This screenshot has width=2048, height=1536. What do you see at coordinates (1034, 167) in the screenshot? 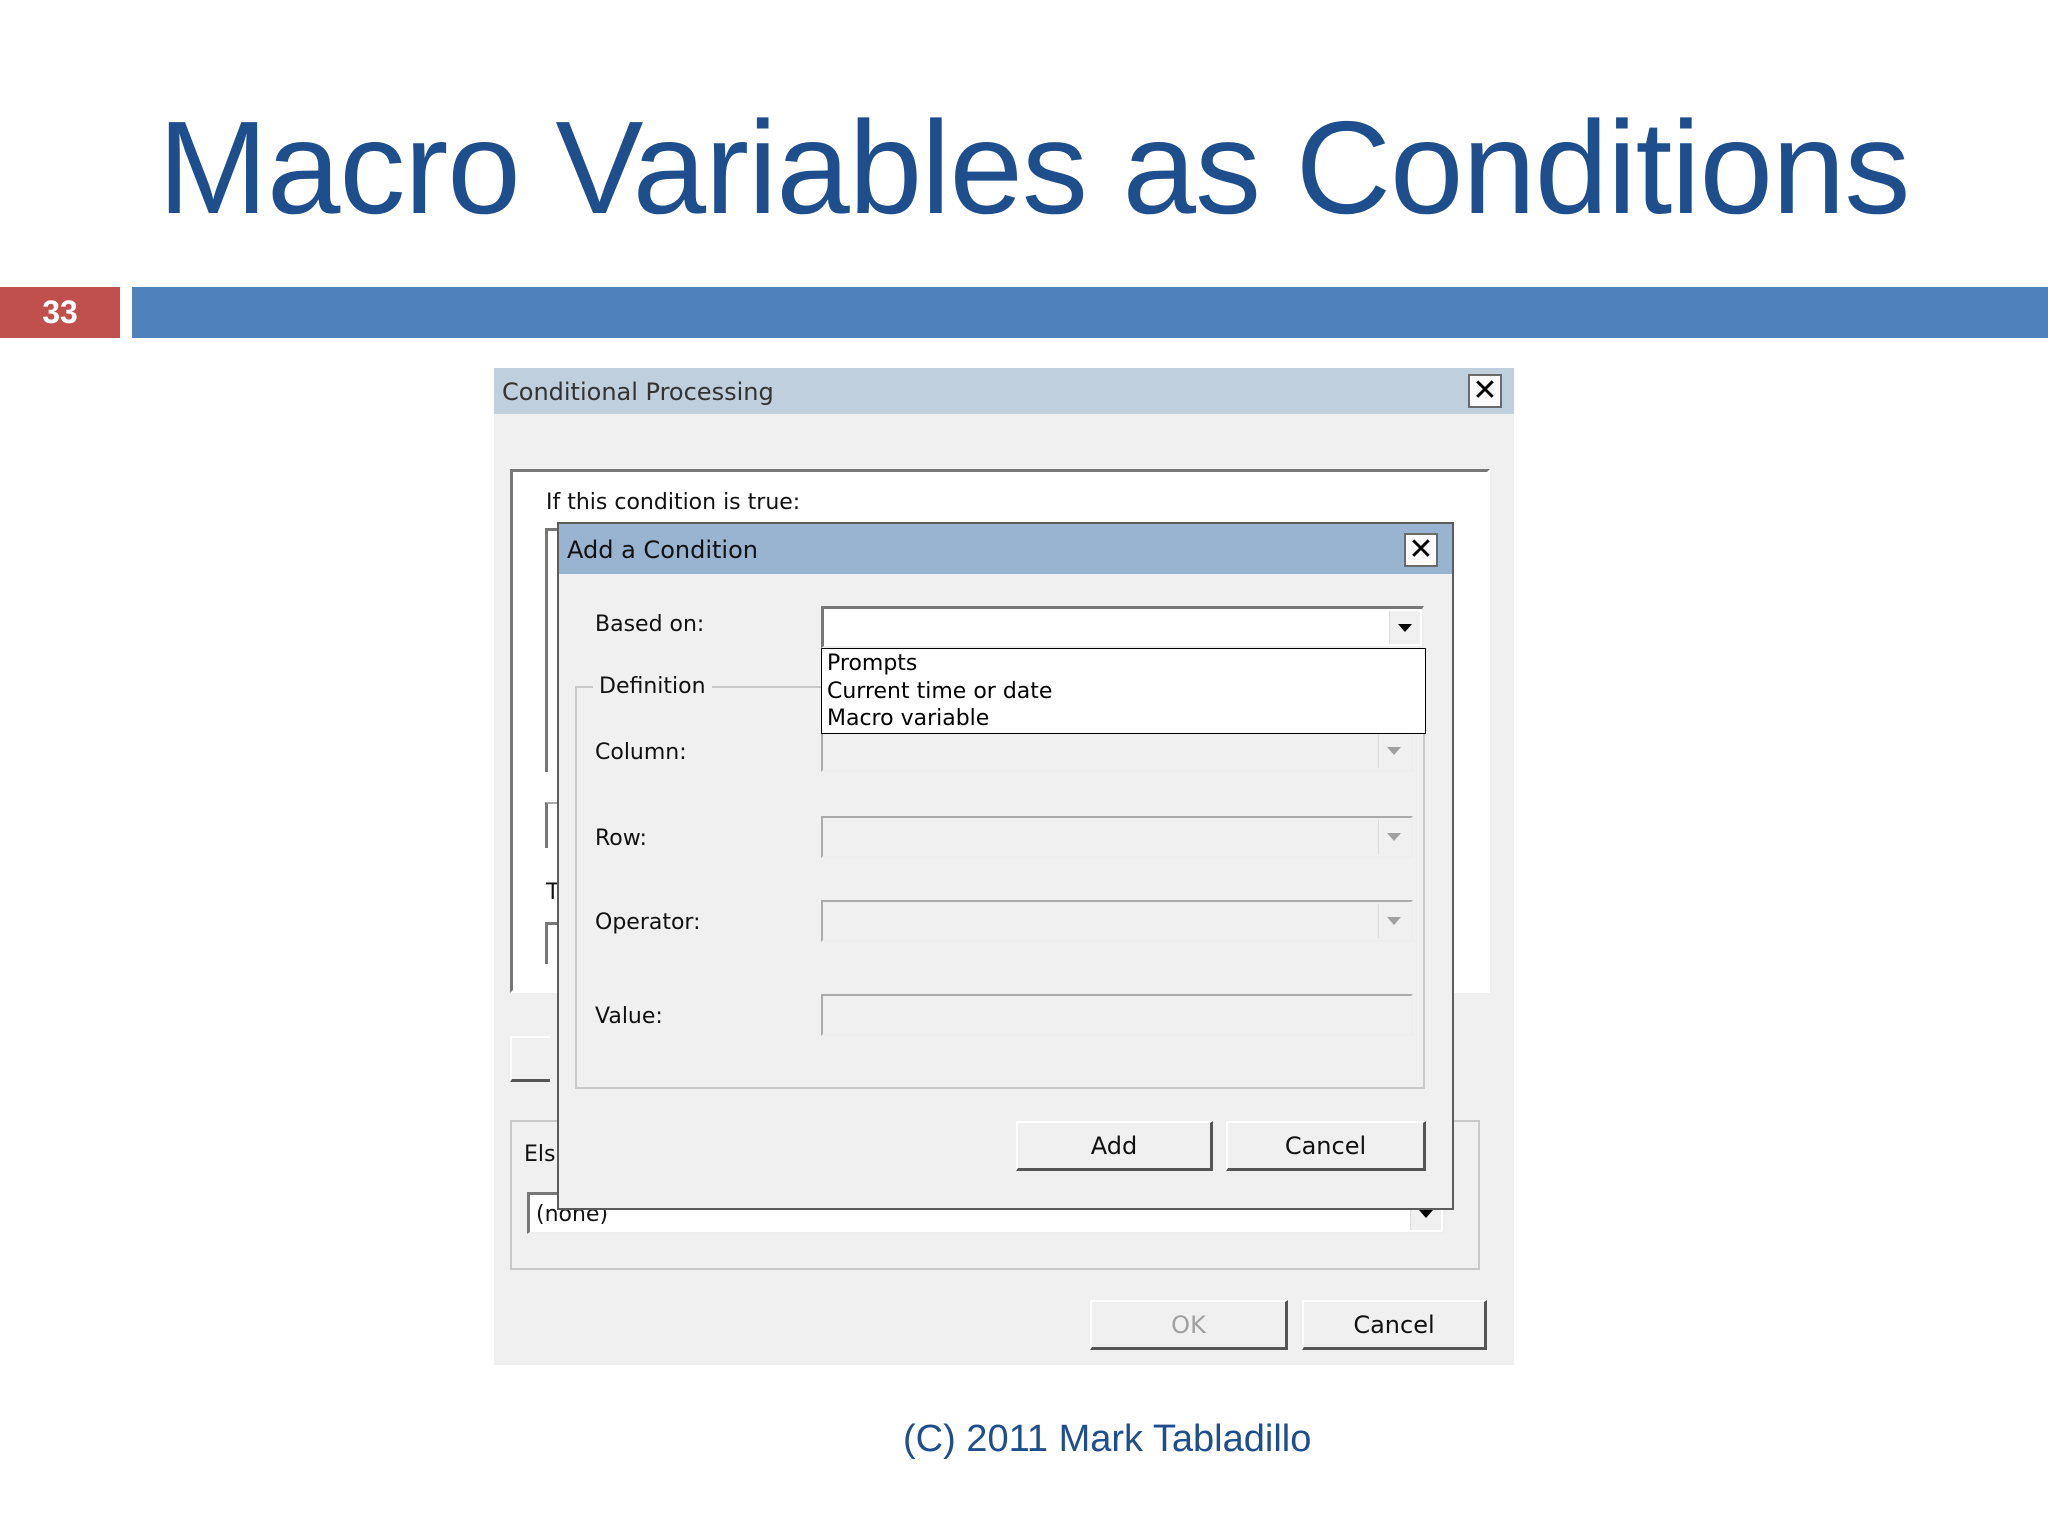
I see `slide-title: Macro Variables as Conditions` at bounding box center [1034, 167].